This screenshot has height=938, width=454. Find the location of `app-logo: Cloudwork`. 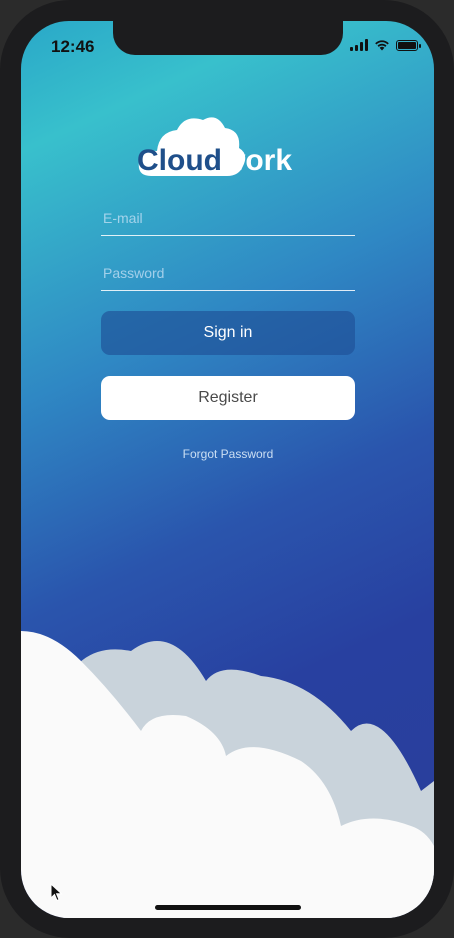

app-logo: Cloudwork is located at coordinates (232, 149).